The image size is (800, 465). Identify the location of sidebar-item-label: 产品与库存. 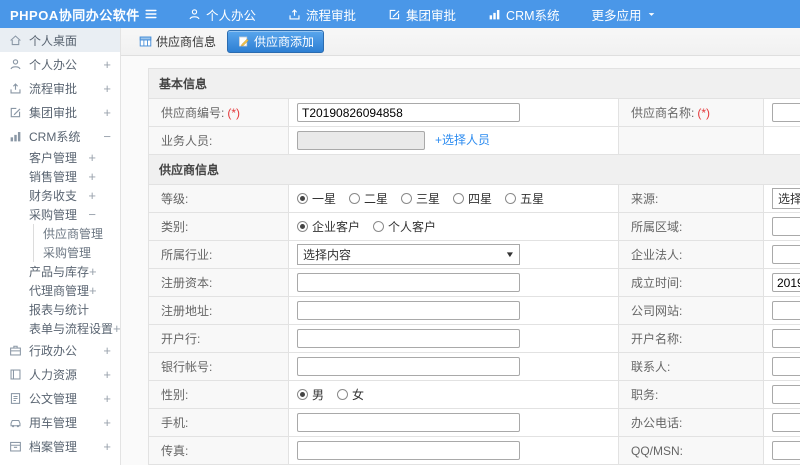
(59, 272).